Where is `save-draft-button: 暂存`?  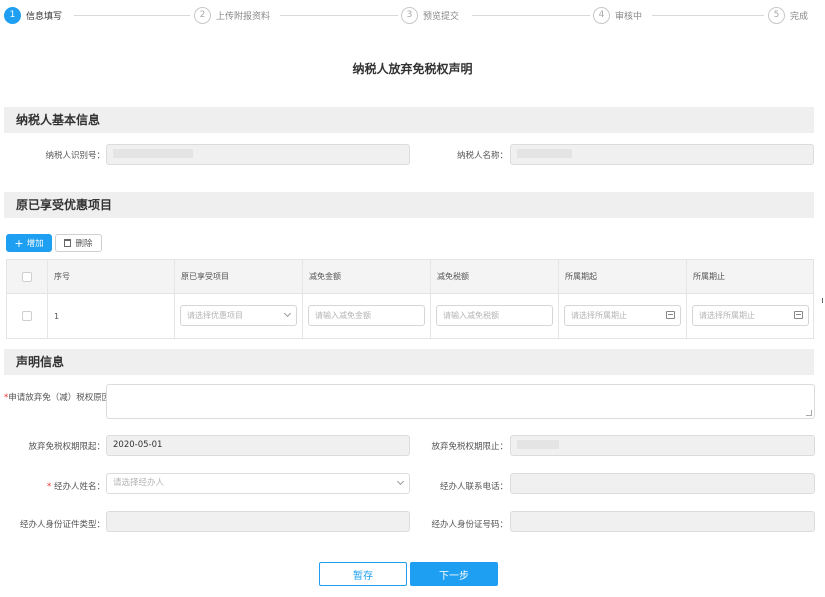
save-draft-button: 暂存 is located at coordinates (363, 574).